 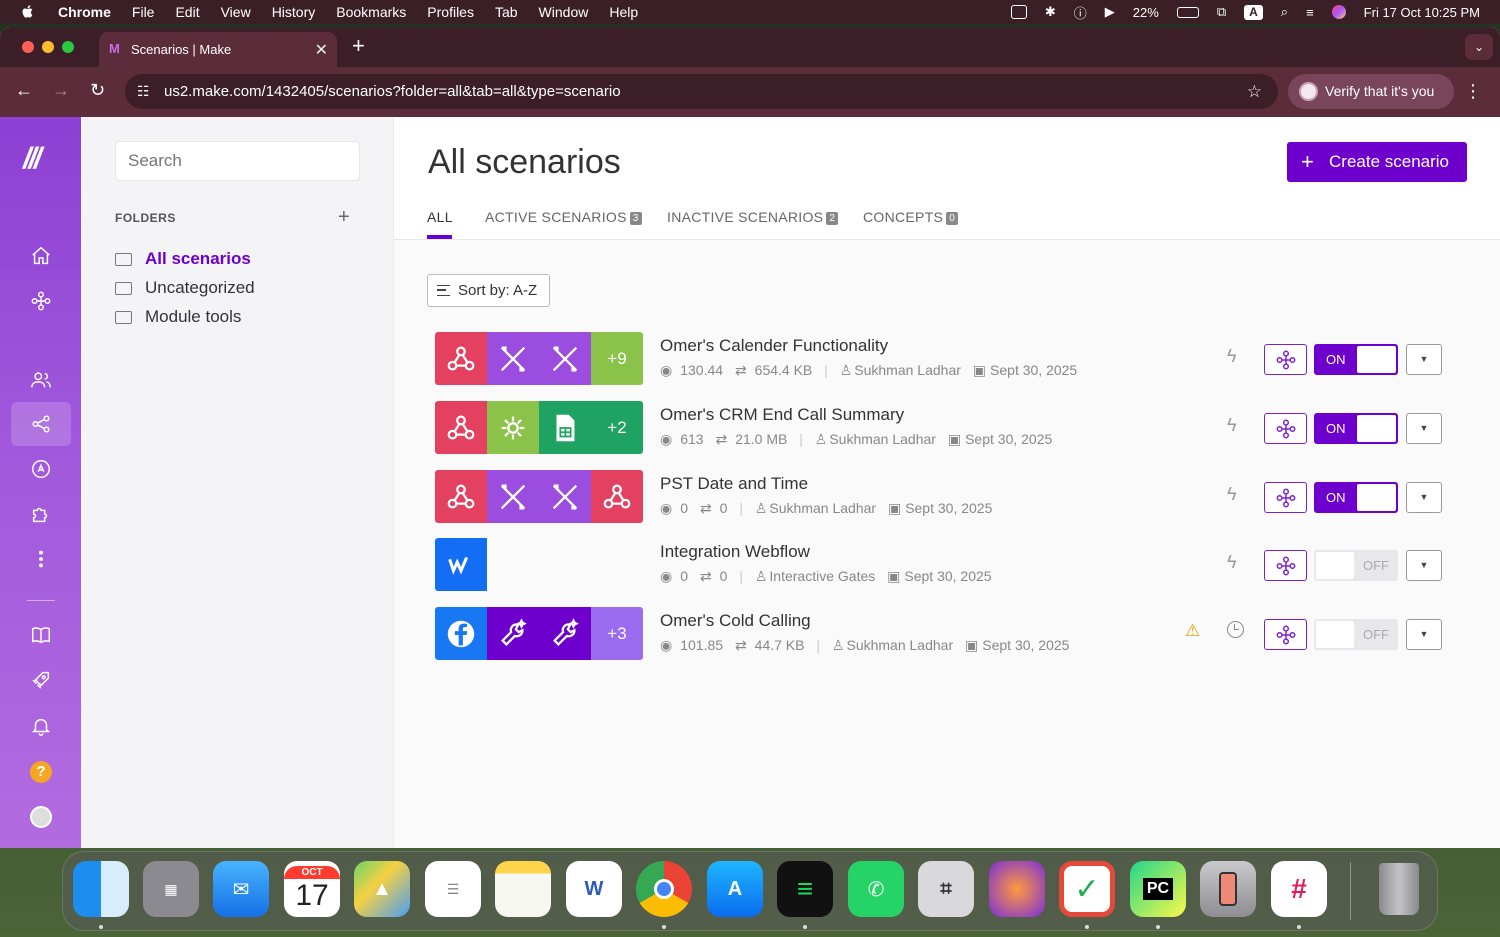 What do you see at coordinates (41, 256) in the screenshot?
I see `home-icon` at bounding box center [41, 256].